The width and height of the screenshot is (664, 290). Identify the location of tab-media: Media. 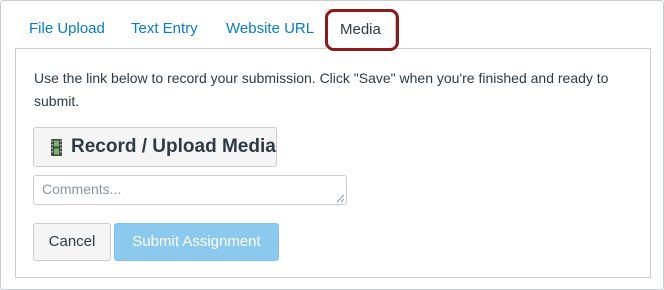
(360, 29).